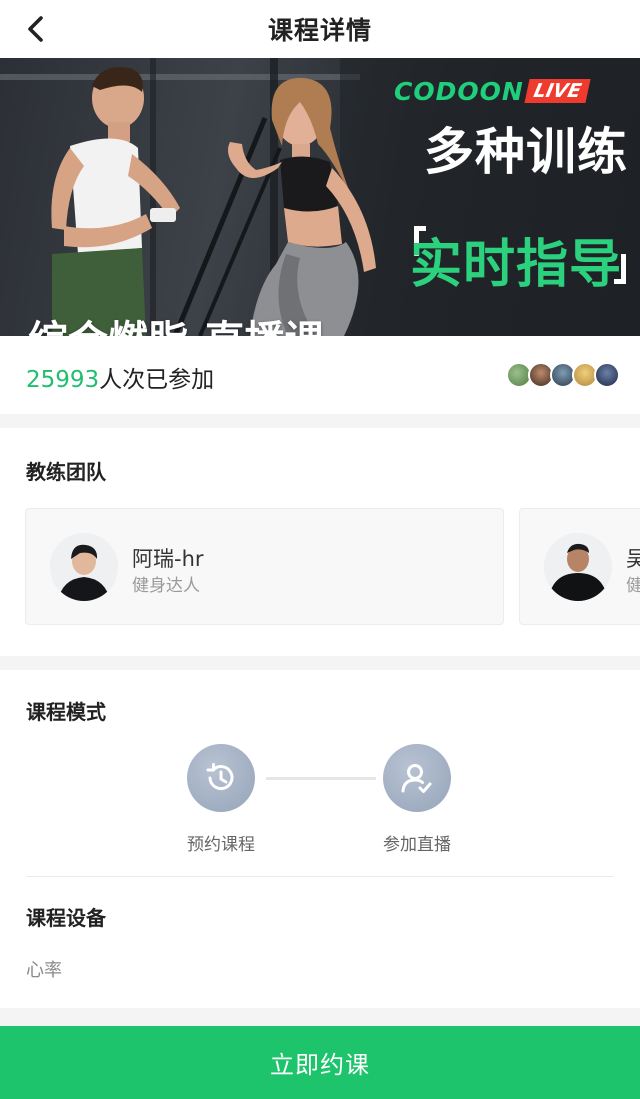 The width and height of the screenshot is (640, 1099). I want to click on participant-summary: 25993人次已参加, so click(120, 377).